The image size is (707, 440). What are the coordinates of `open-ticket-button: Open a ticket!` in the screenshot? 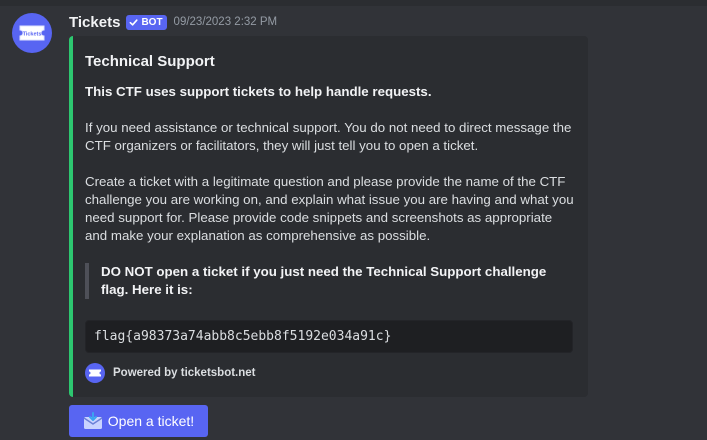 It's located at (138, 421).